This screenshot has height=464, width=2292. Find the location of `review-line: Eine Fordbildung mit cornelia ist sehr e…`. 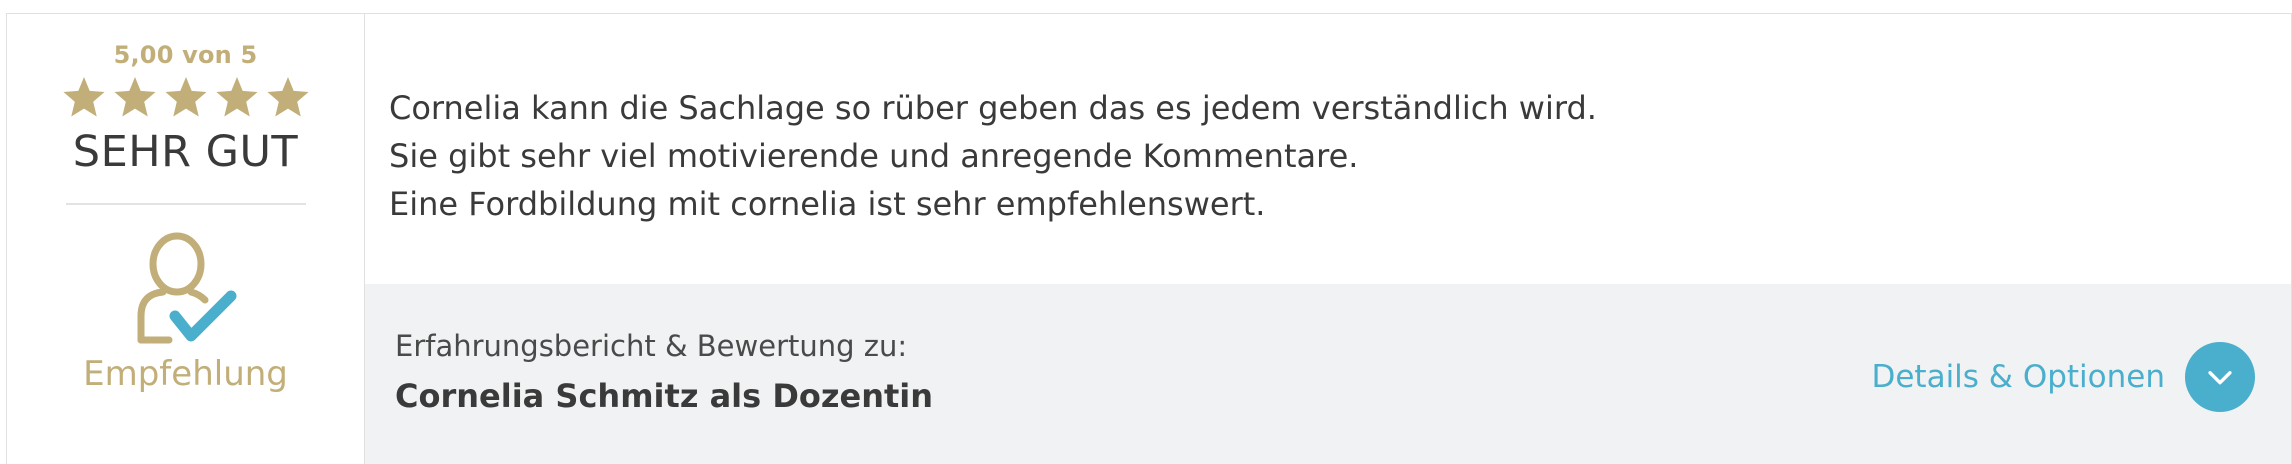

review-line: Eine Fordbildung mit cornelia ist sehr e… is located at coordinates (827, 204).